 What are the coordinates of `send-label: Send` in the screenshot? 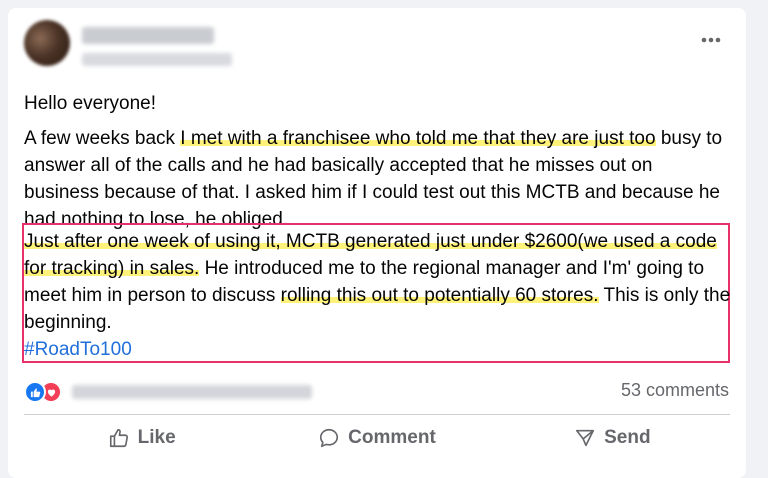 It's located at (627, 437).